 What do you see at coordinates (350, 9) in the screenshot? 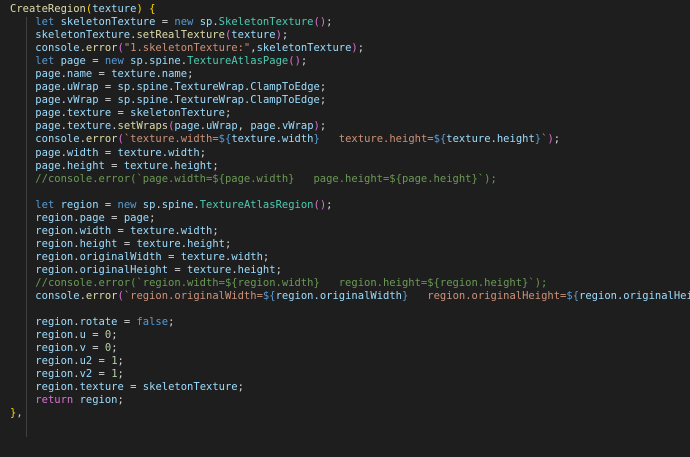
I see `code-line: CreateRegion(texture) {` at bounding box center [350, 9].